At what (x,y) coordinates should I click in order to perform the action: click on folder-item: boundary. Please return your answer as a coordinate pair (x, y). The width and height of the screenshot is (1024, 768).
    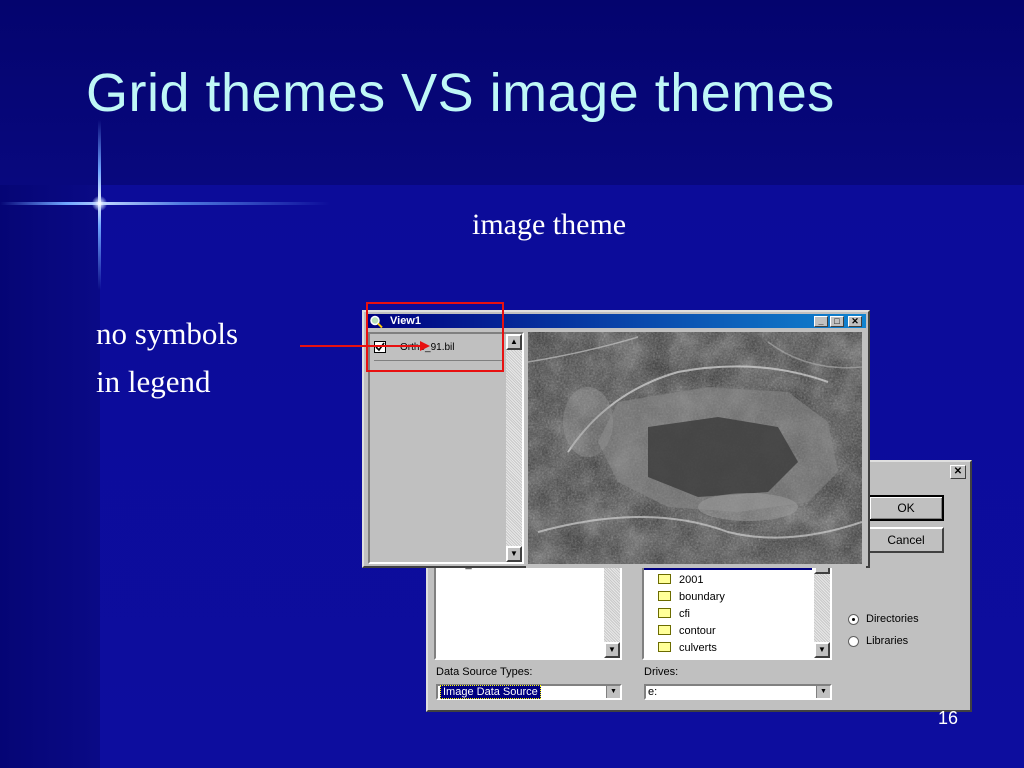
    Looking at the image, I should click on (691, 597).